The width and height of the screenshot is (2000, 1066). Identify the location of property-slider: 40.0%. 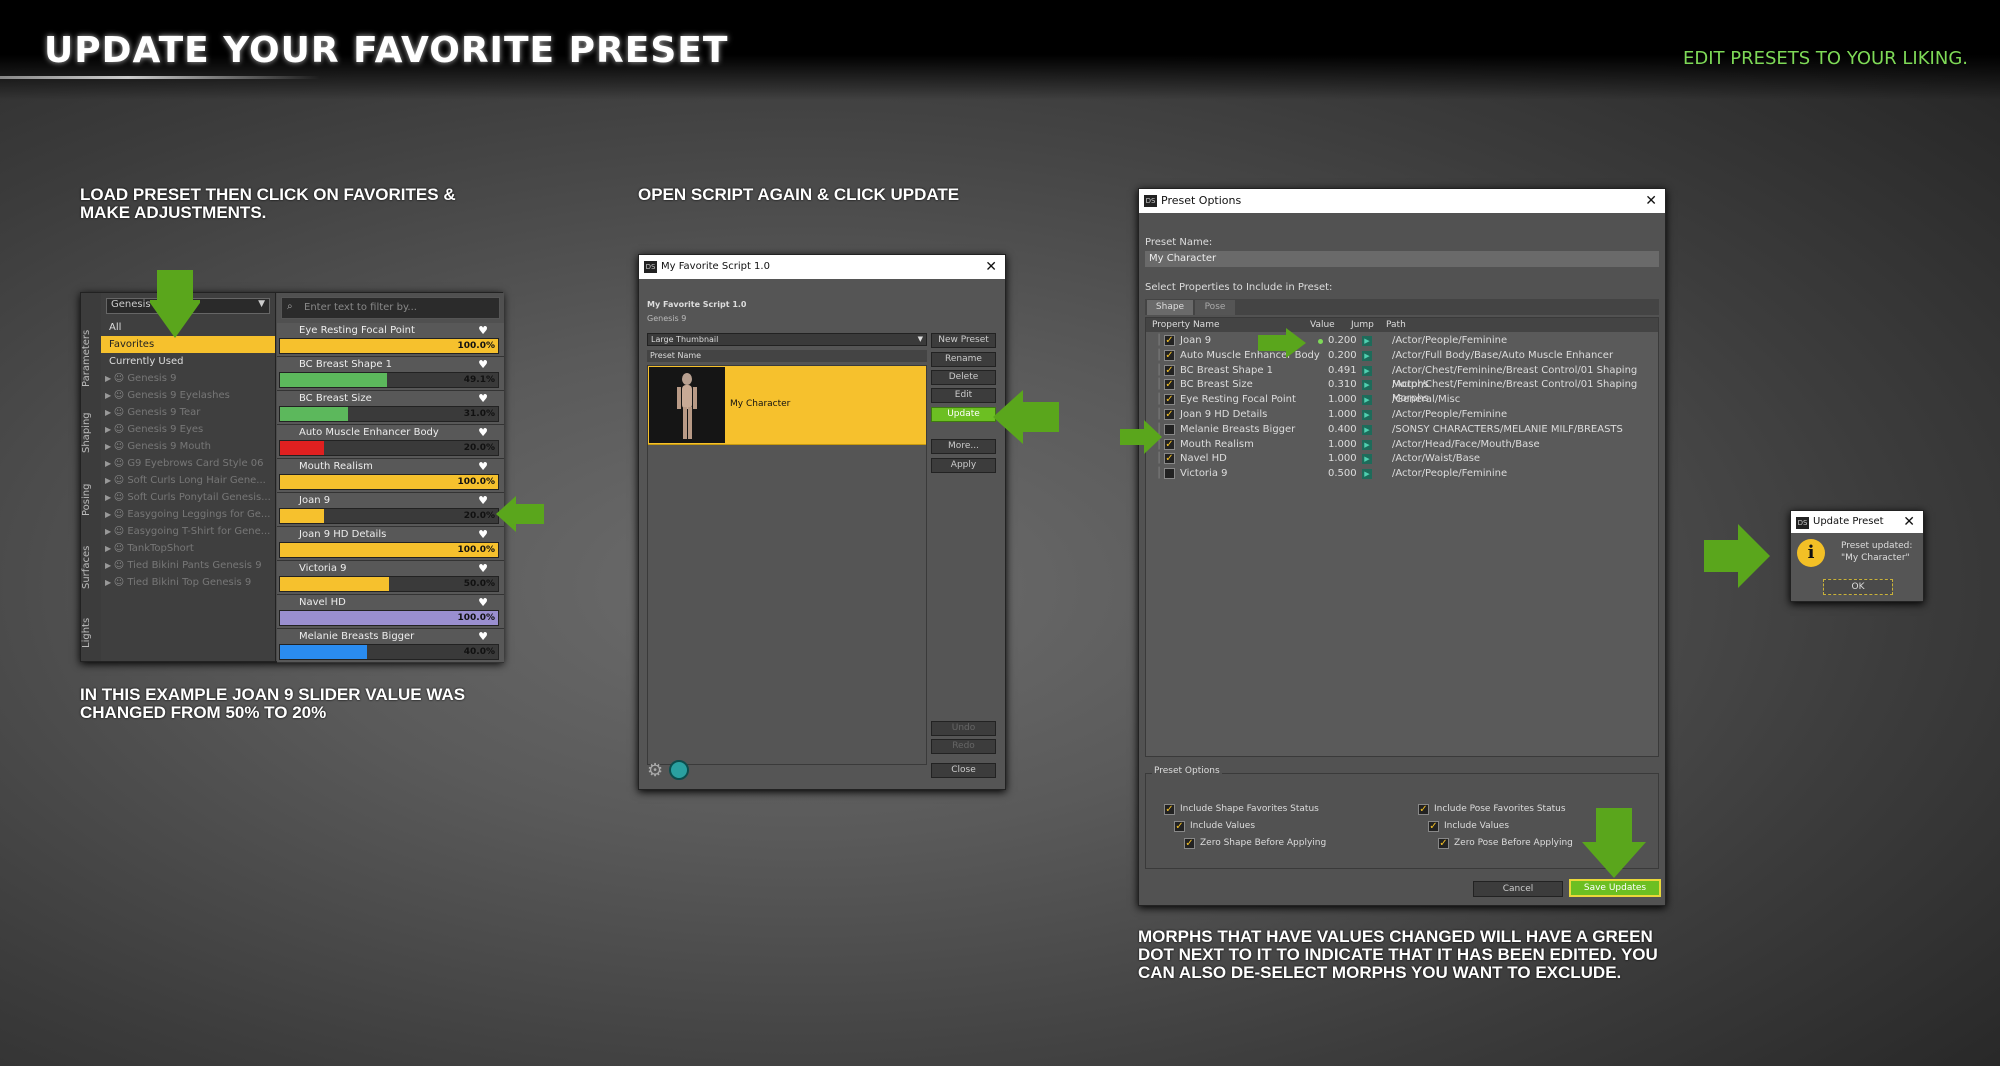
(389, 652).